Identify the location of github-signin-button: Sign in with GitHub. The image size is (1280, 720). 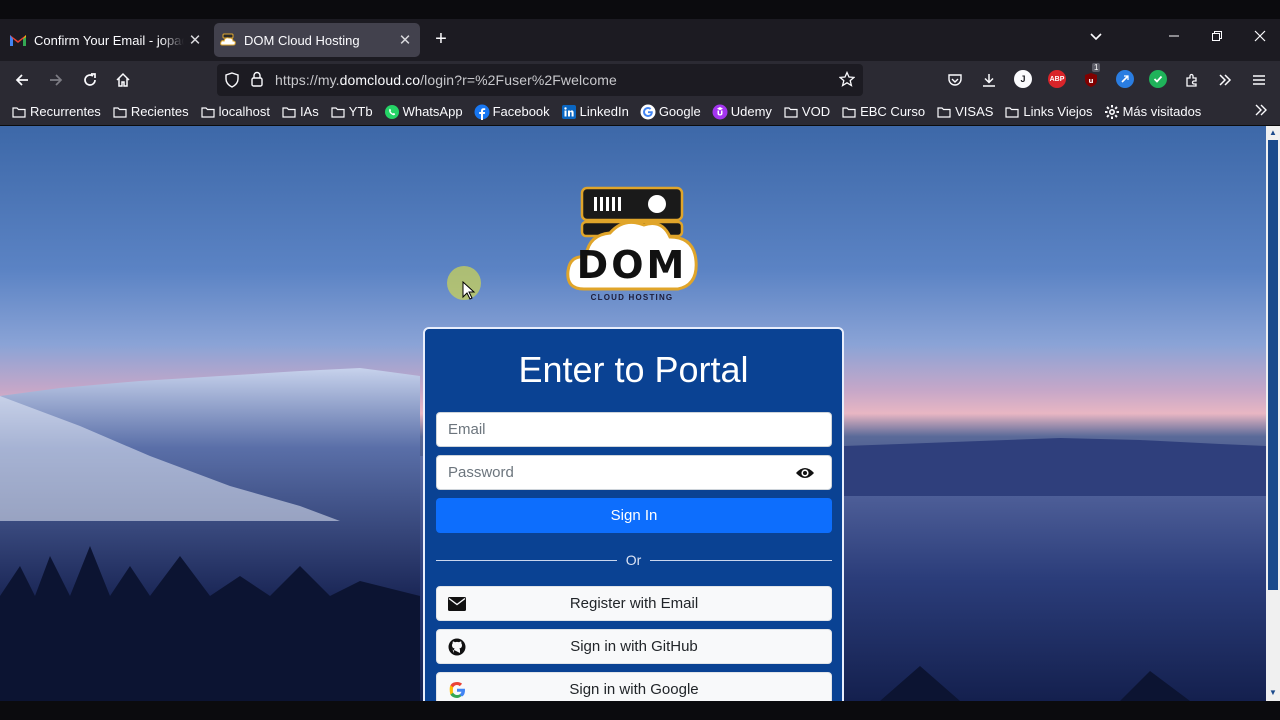
(634, 646).